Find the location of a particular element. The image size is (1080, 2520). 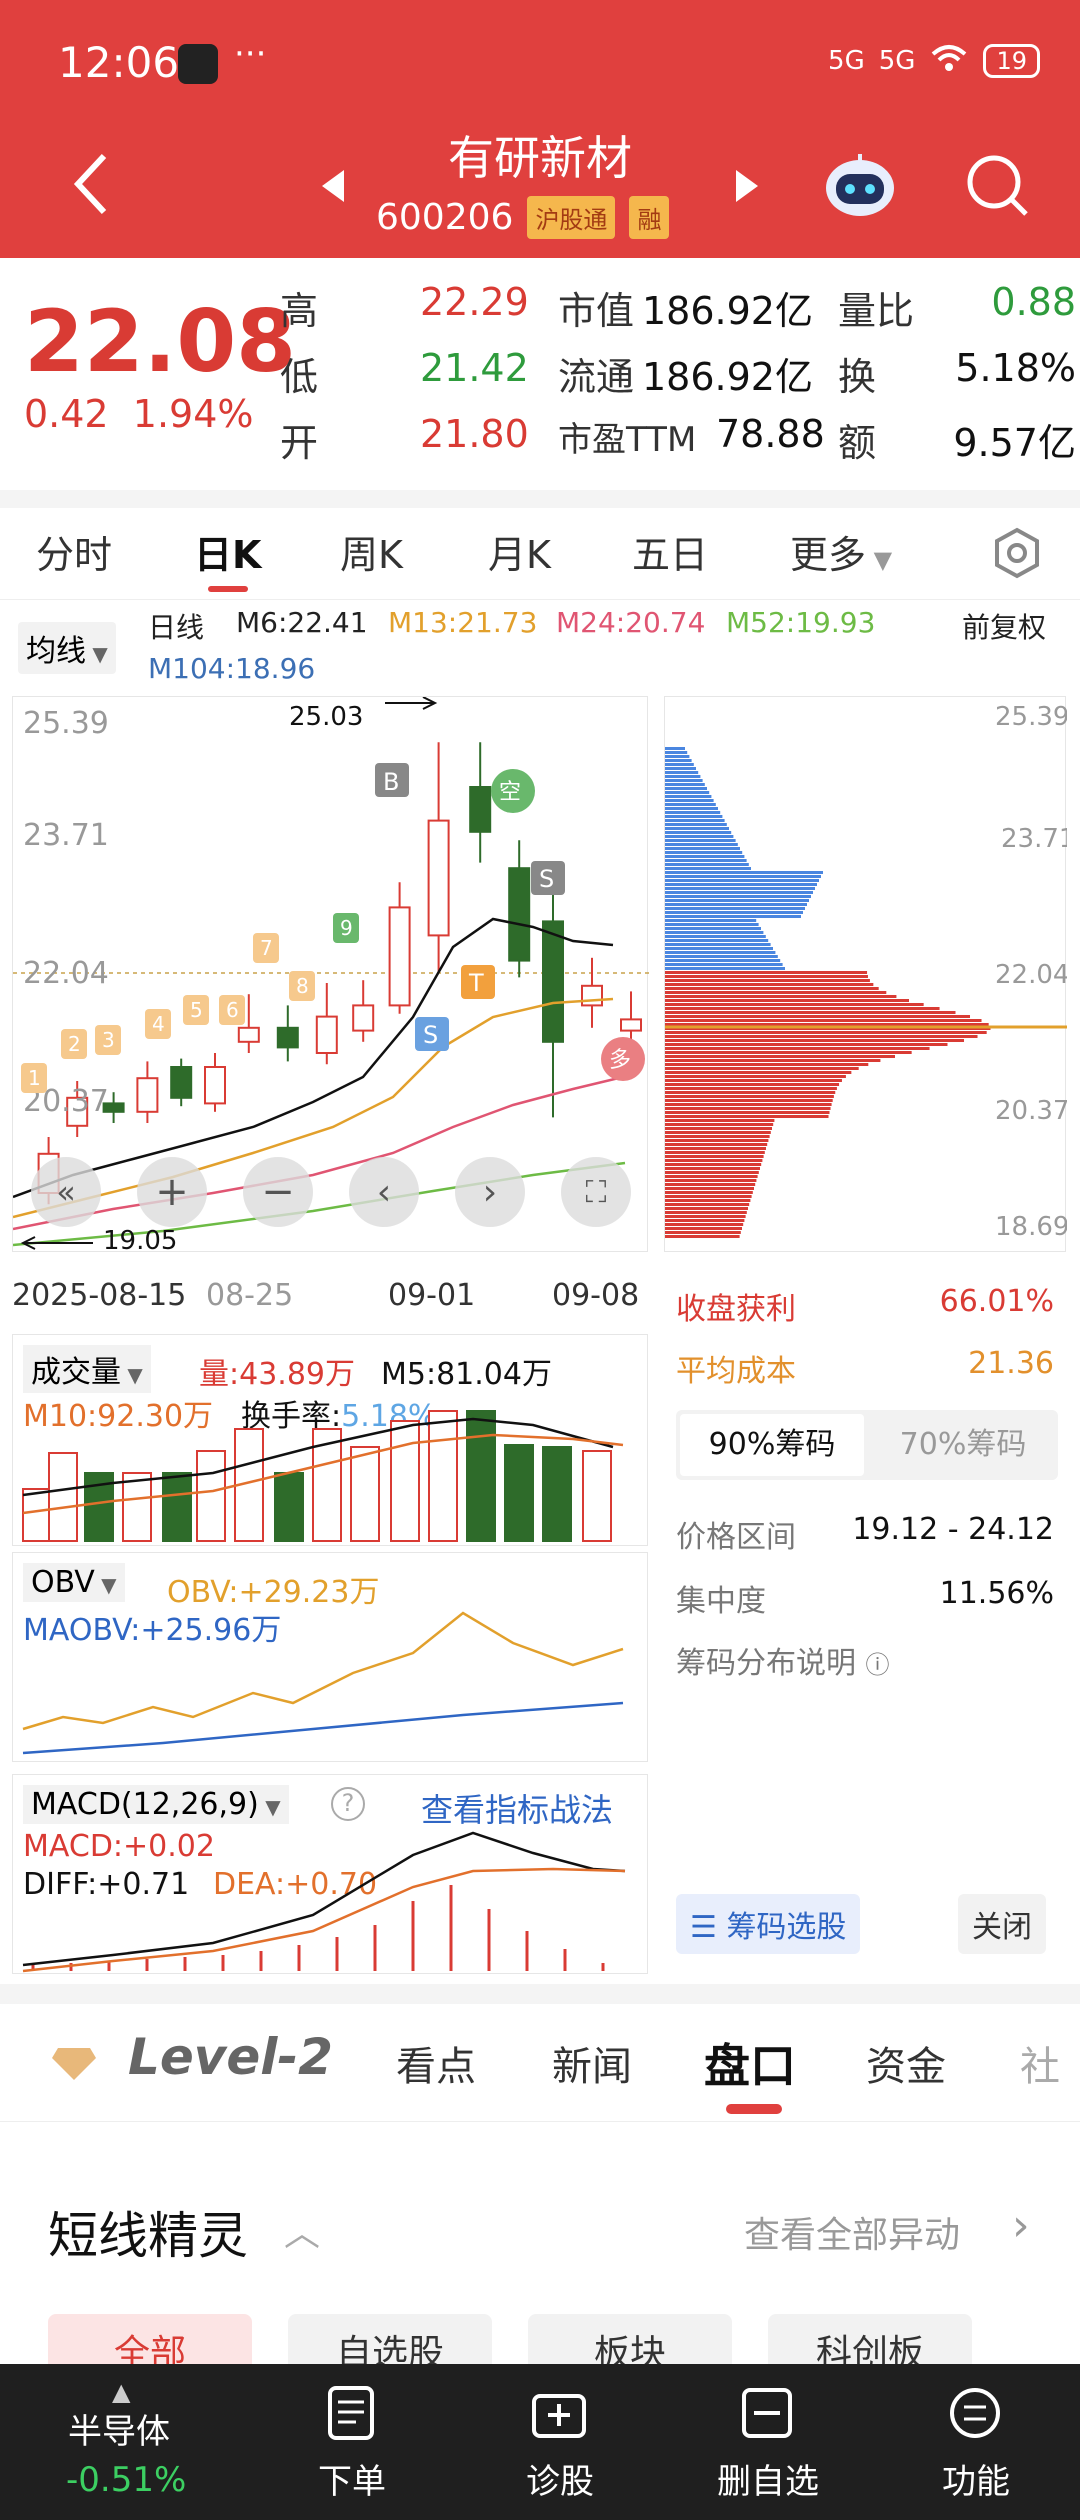

next-stock-icon is located at coordinates (747, 188).